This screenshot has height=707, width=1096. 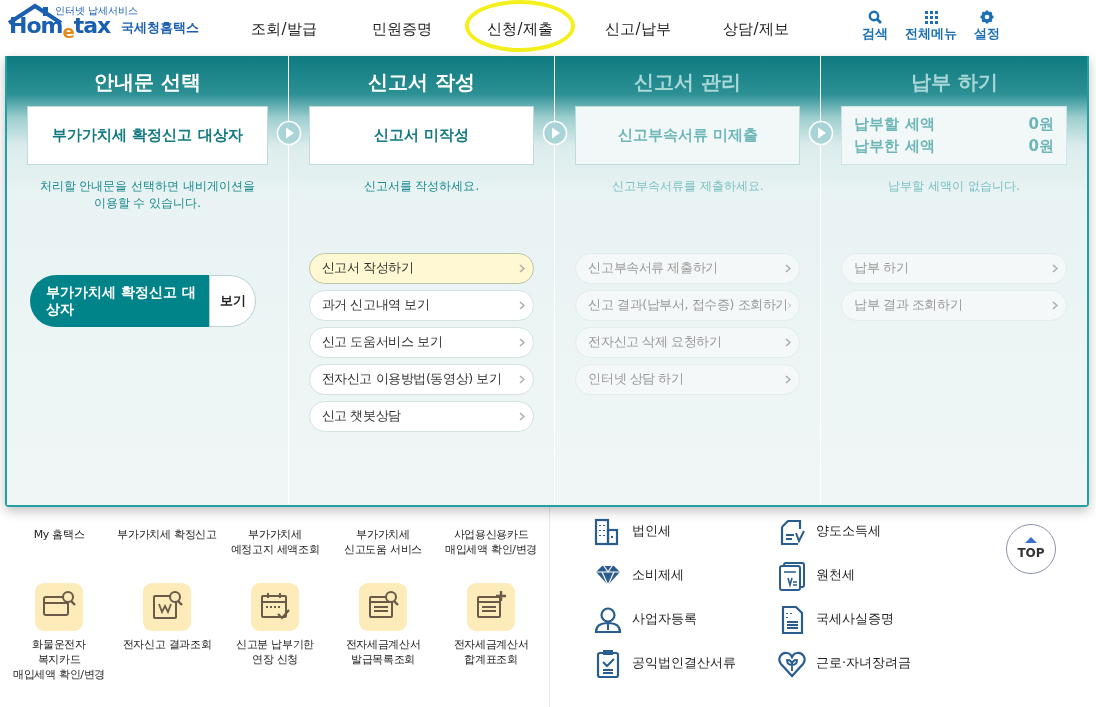 I want to click on shortcut-link: 전자세금계산서 발급목록조회, so click(x=383, y=652).